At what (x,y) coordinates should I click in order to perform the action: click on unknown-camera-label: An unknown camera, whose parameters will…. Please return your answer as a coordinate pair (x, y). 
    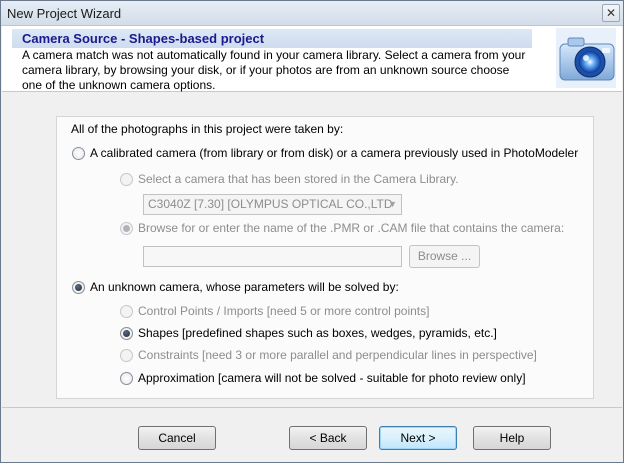
    Looking at the image, I should click on (244, 287).